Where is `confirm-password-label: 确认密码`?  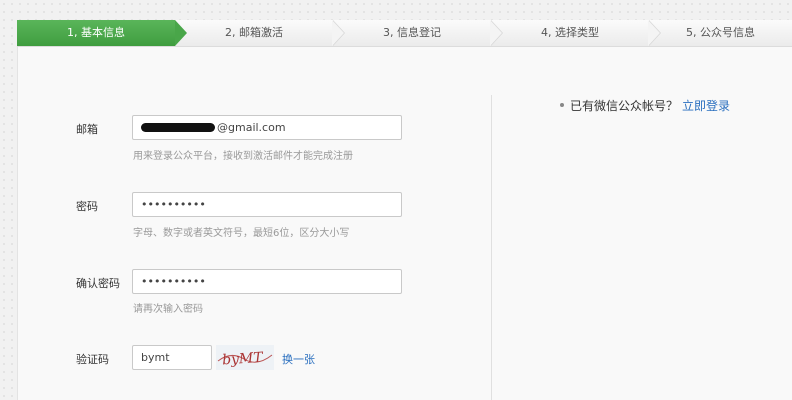 confirm-password-label: 确认密码 is located at coordinates (98, 283).